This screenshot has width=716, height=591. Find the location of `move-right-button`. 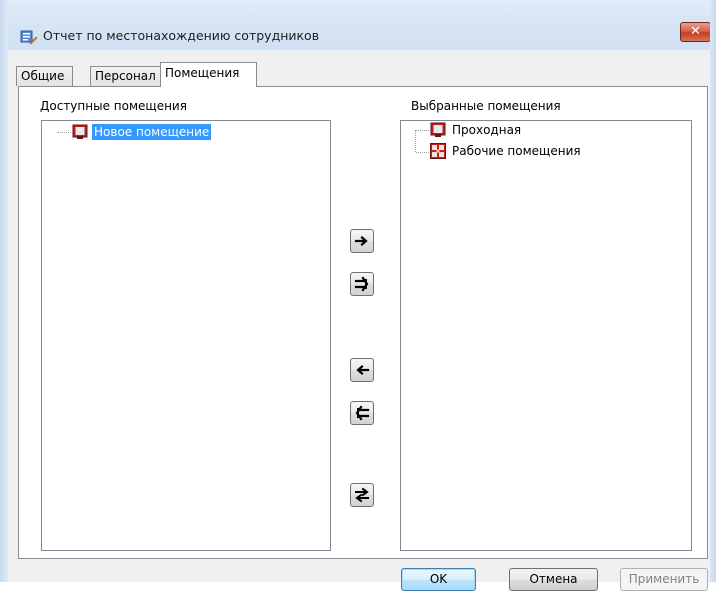

move-right-button is located at coordinates (362, 241).